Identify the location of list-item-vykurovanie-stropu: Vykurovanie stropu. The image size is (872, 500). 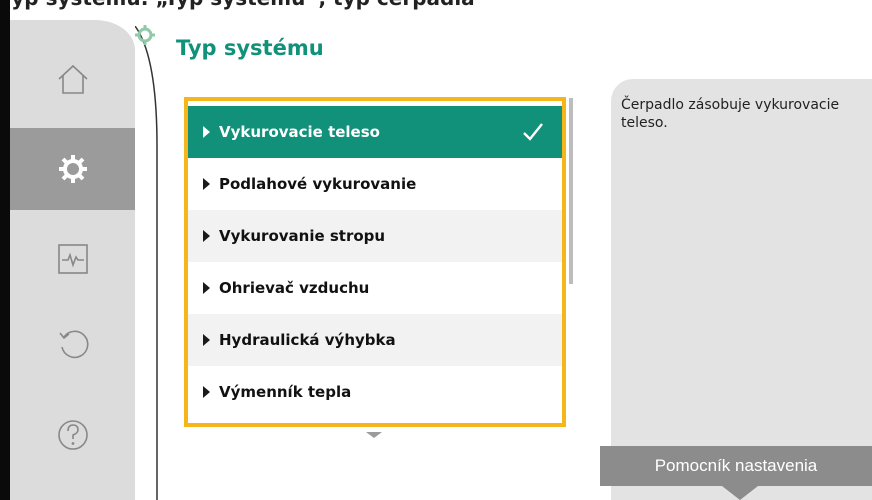
(375, 236).